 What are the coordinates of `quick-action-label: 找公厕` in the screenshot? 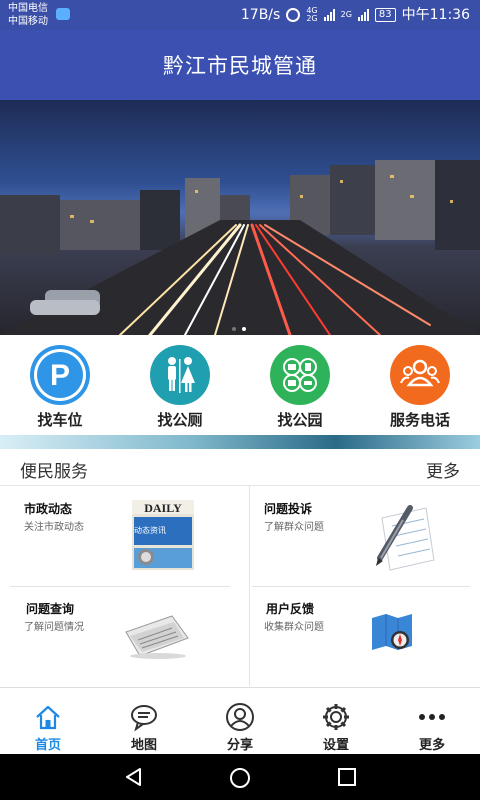 It's located at (180, 420).